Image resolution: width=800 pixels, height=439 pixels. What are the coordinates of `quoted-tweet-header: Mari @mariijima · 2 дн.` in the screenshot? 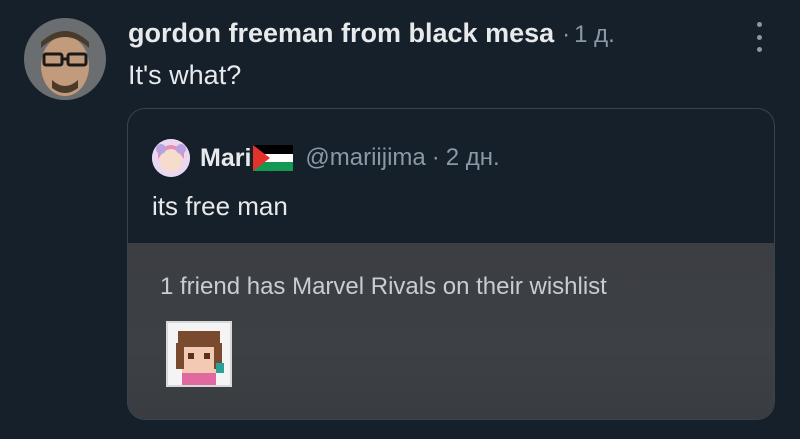 It's located at (326, 158).